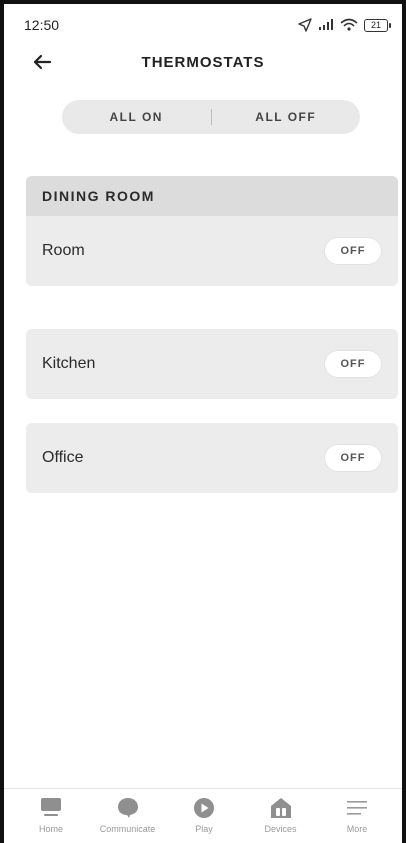 Image resolution: width=406 pixels, height=843 pixels. What do you see at coordinates (136, 117) in the screenshot?
I see `all-on-button: ALL ON` at bounding box center [136, 117].